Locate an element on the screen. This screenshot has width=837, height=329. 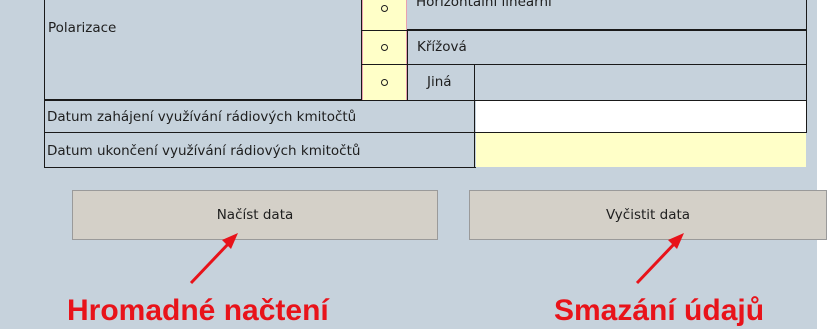
annotation-arrows is located at coordinates (436, 259).